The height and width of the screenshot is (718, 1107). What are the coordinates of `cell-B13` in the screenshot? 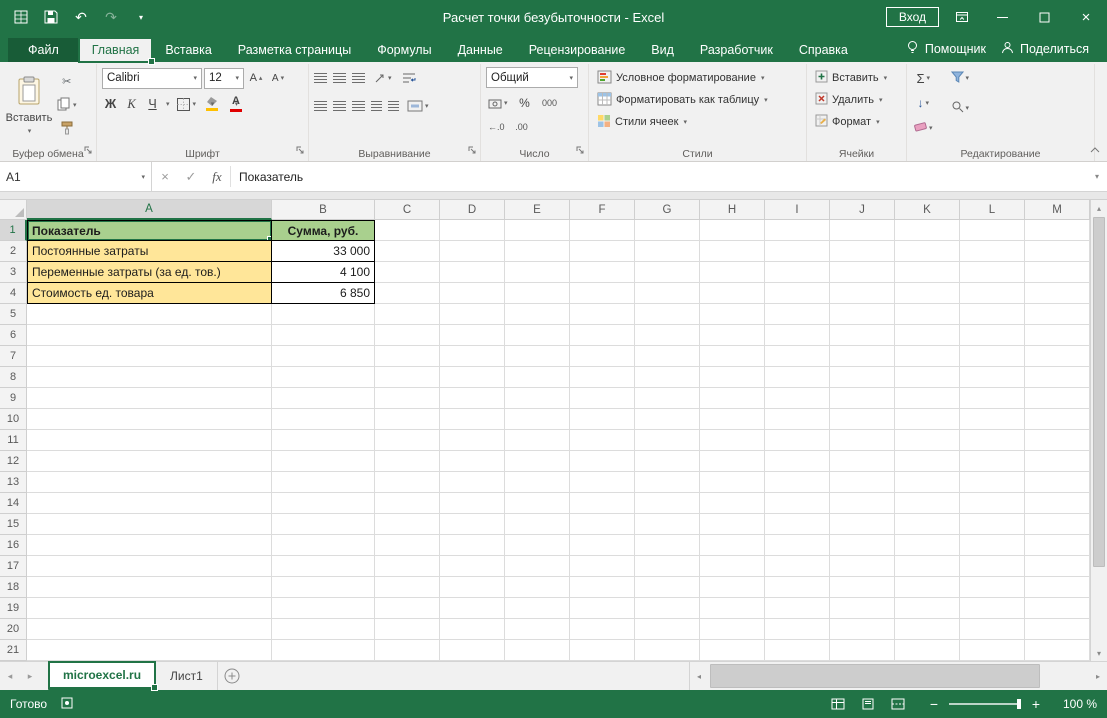 It's located at (323, 482).